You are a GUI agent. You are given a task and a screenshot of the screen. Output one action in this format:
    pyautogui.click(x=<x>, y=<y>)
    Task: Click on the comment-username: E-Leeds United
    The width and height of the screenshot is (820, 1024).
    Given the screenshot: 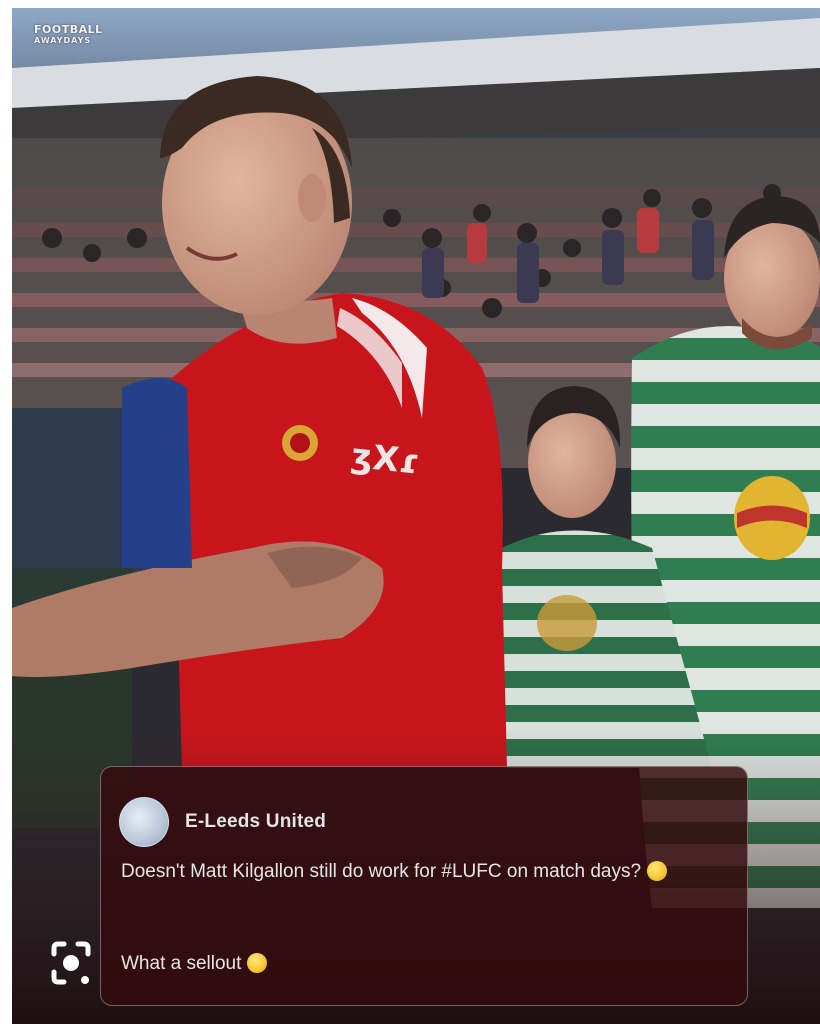 What is the action you would take?
    pyautogui.click(x=255, y=822)
    